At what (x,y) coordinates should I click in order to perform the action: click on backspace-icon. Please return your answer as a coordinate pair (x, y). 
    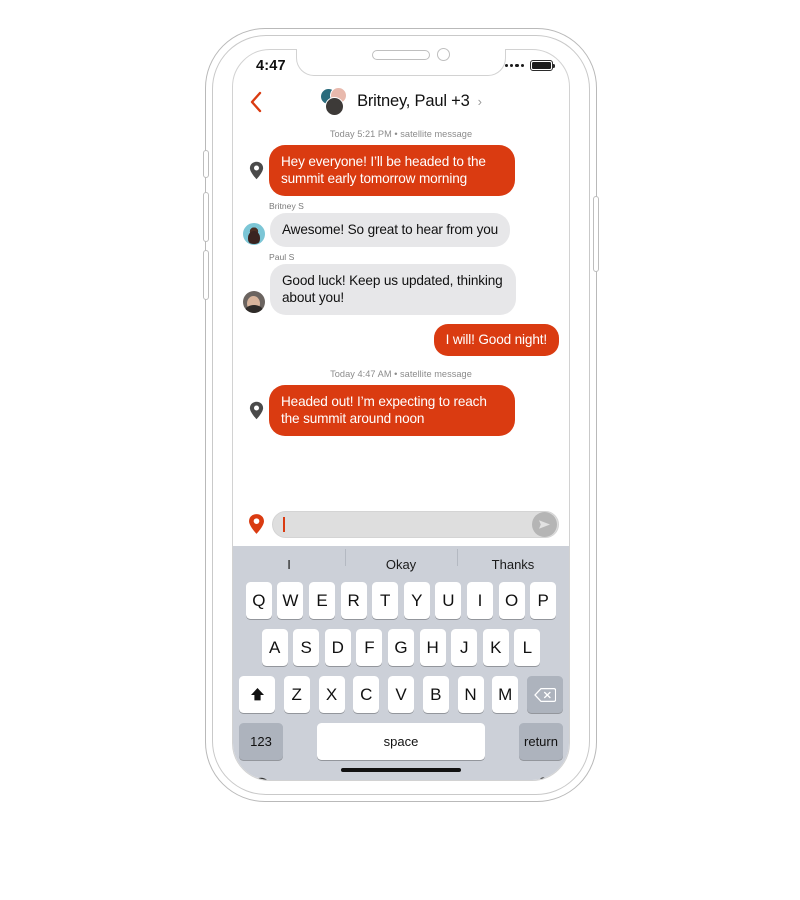
    Looking at the image, I should click on (545, 694).